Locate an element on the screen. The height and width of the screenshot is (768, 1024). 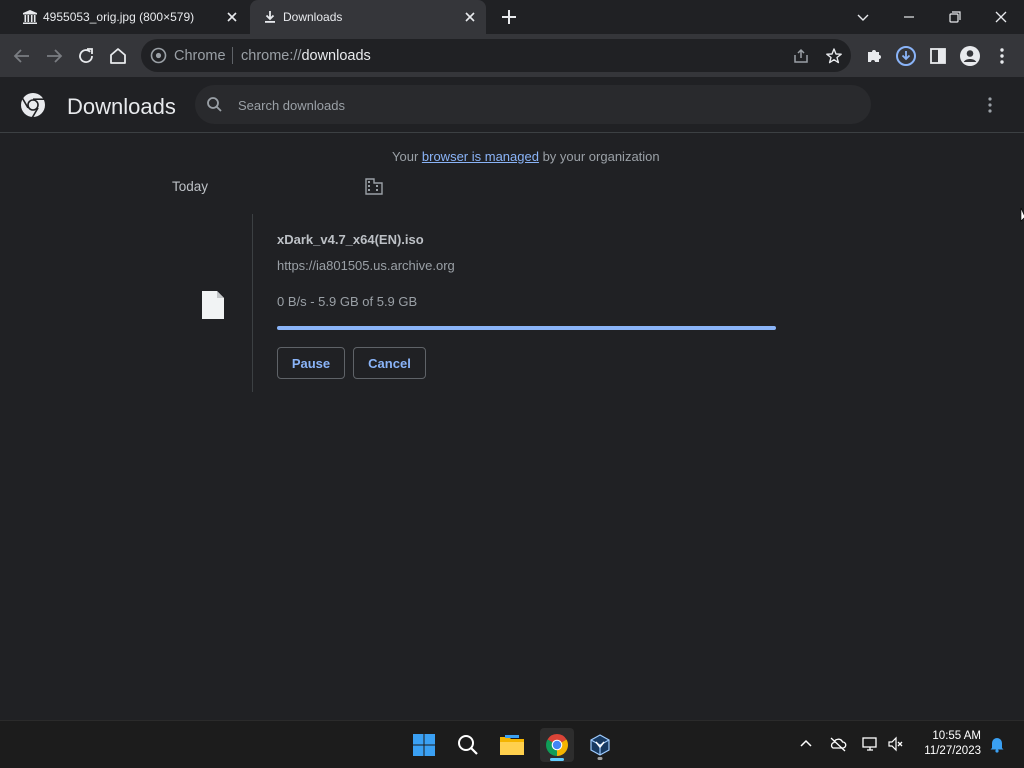
url-host: downloads is located at coordinates (336, 56).